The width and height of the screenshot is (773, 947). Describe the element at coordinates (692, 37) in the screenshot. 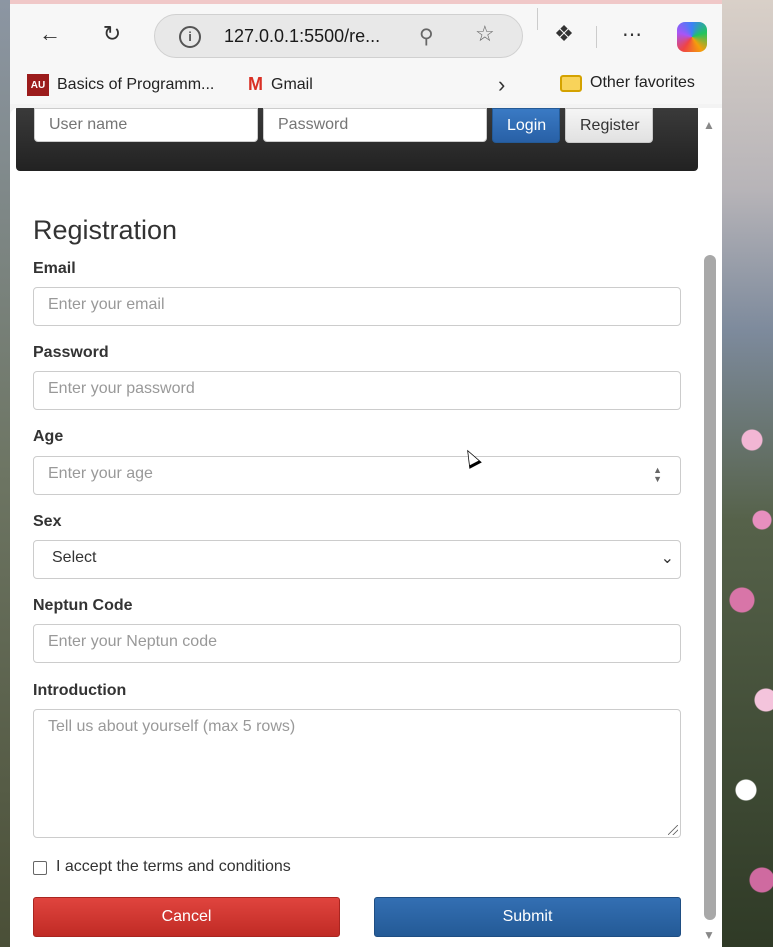

I see `copilot-icon` at that location.